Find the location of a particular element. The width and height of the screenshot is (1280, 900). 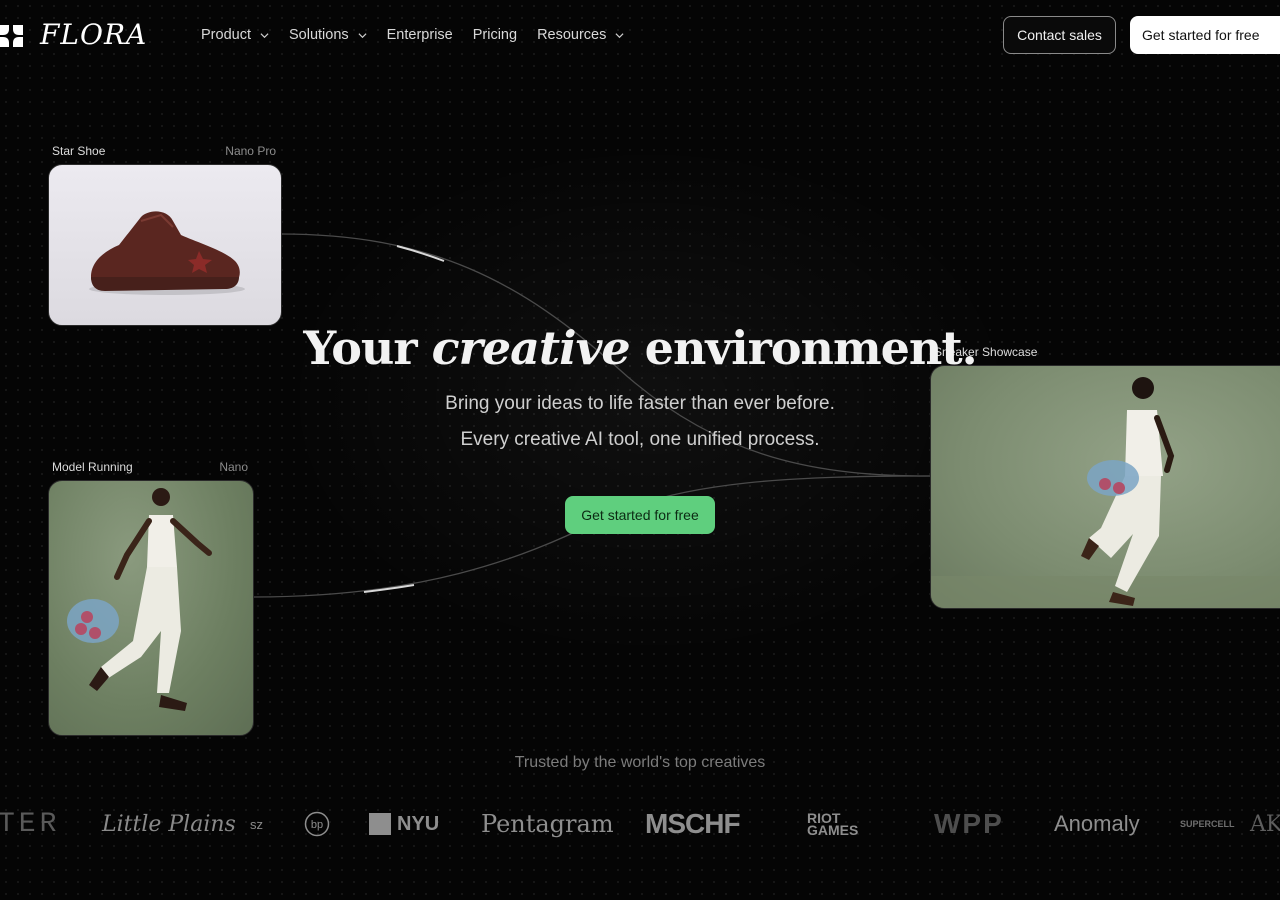

card-title: Star Shoe is located at coordinates (79, 151).